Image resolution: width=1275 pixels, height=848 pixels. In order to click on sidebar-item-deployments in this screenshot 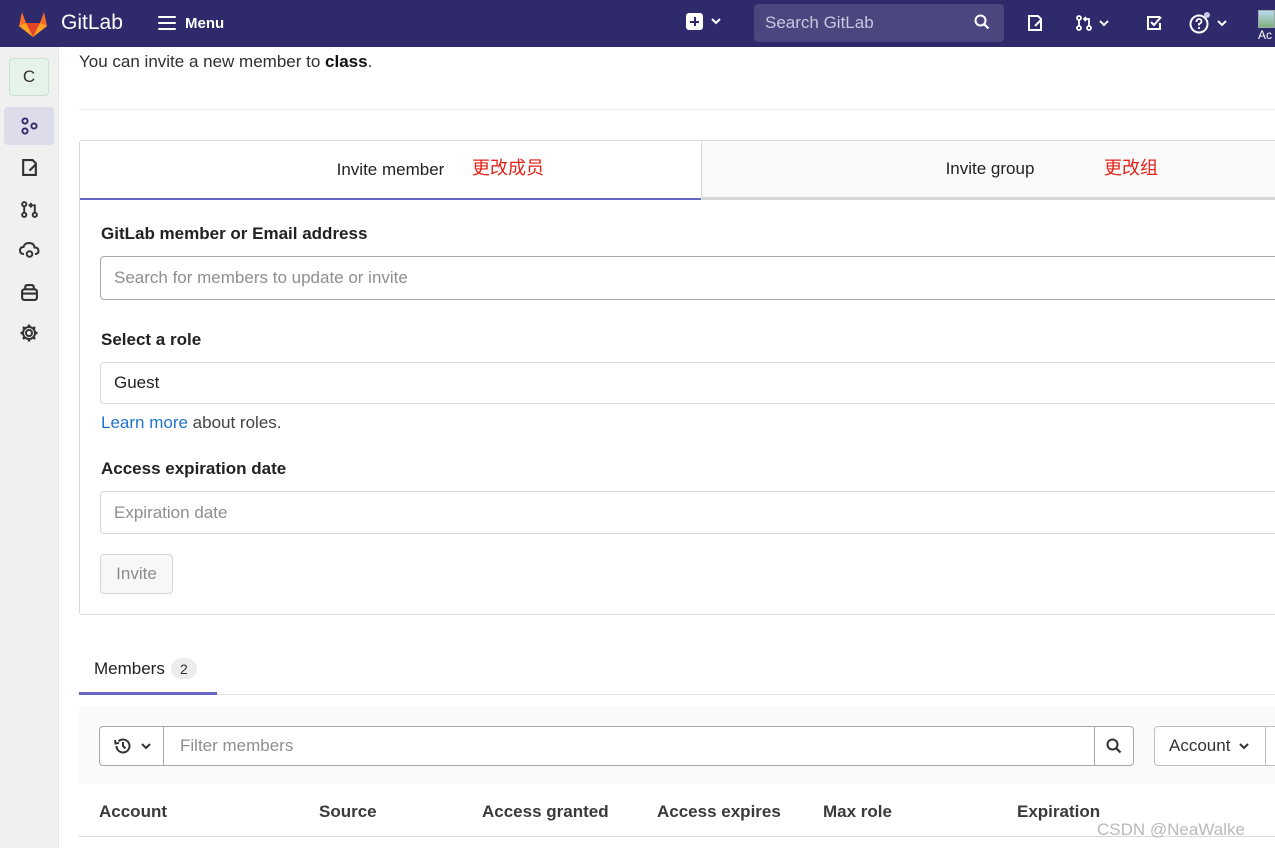, I will do `click(29, 250)`.